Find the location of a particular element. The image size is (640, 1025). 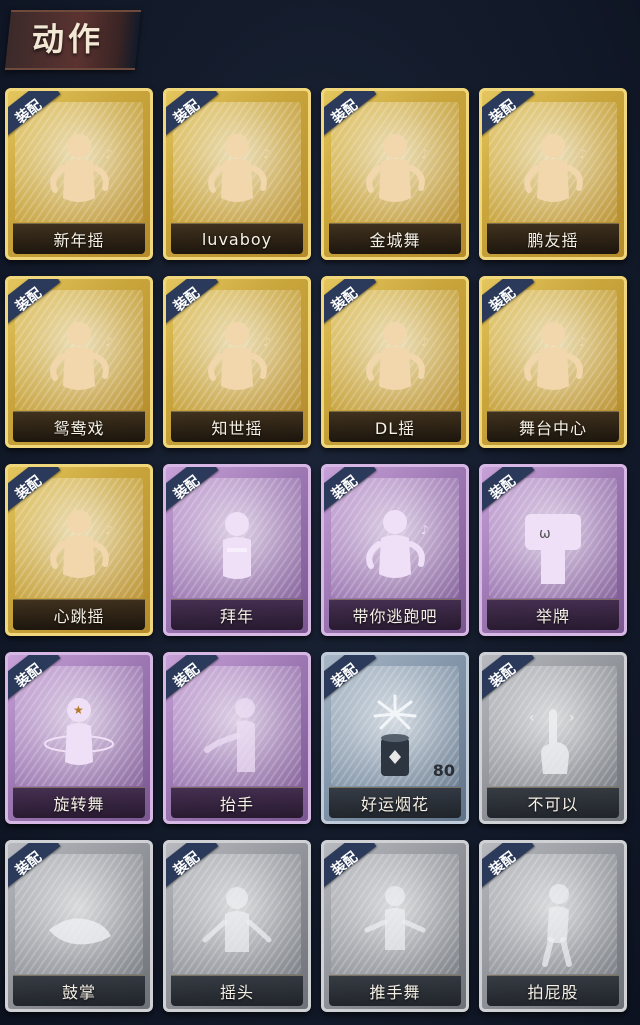

emote-name: 旋转舞 is located at coordinates (79, 804).